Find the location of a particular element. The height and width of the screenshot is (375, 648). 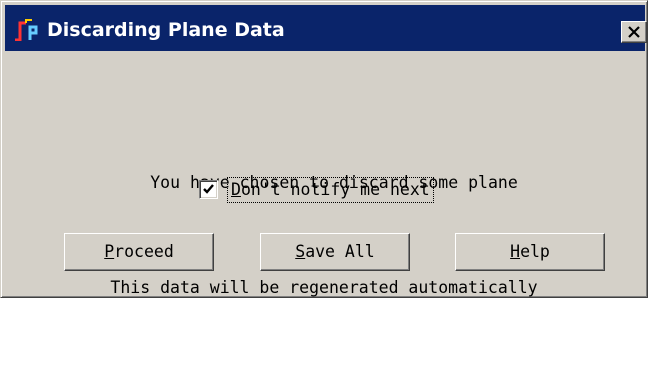

title-bar: Discarding Plane Data is located at coordinates (326, 28).